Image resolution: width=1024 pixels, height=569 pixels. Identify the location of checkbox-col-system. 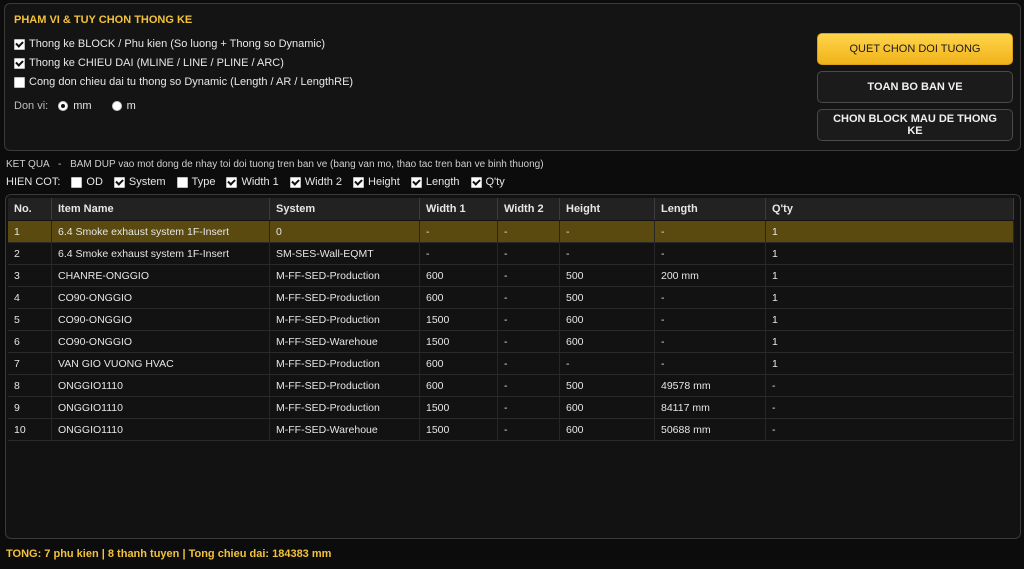
(119, 182).